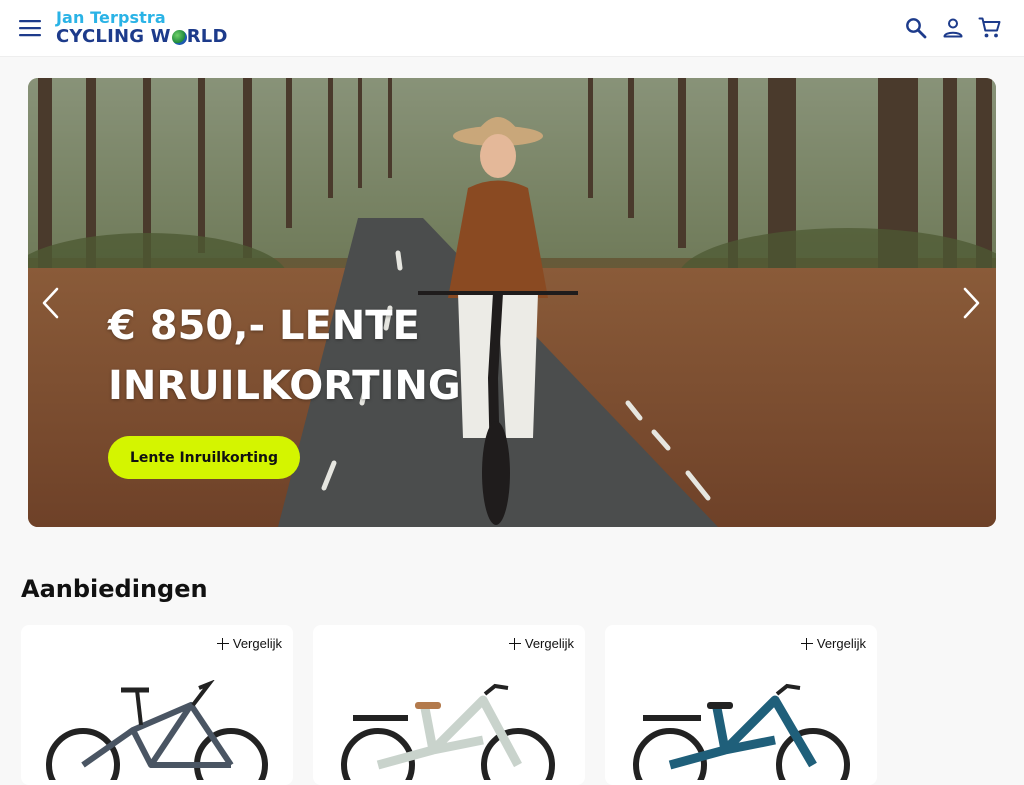 The width and height of the screenshot is (1024, 785). Describe the element at coordinates (207, 36) in the screenshot. I see `logo-line-2-b: RLD` at that location.